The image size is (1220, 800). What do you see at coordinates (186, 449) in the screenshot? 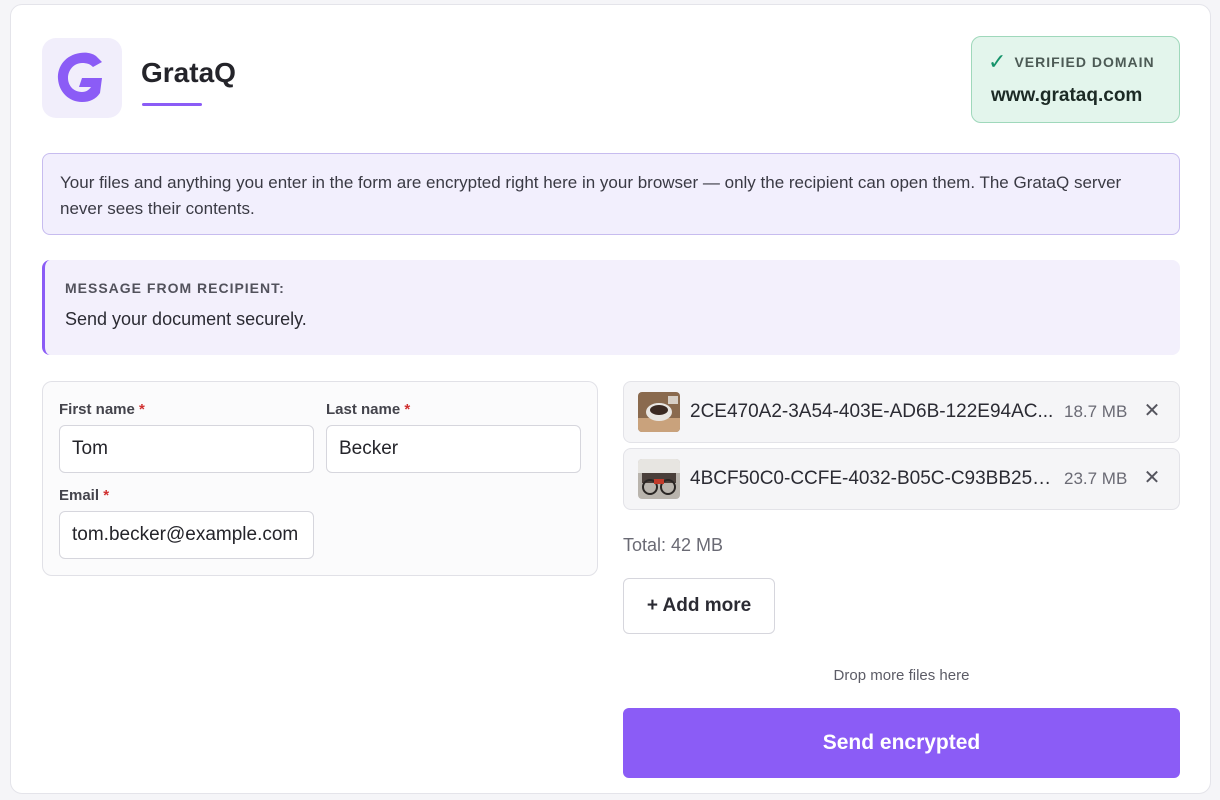
I see `first-name-input` at bounding box center [186, 449].